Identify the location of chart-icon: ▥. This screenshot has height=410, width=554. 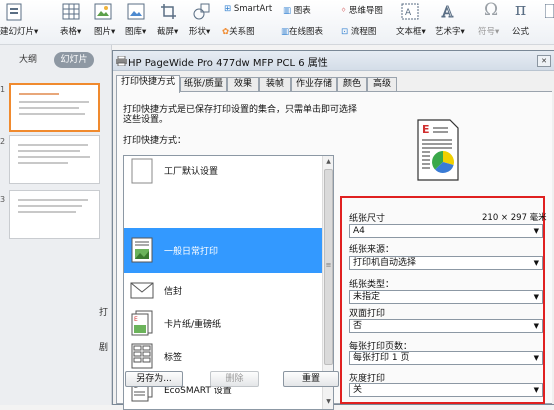
(287, 11).